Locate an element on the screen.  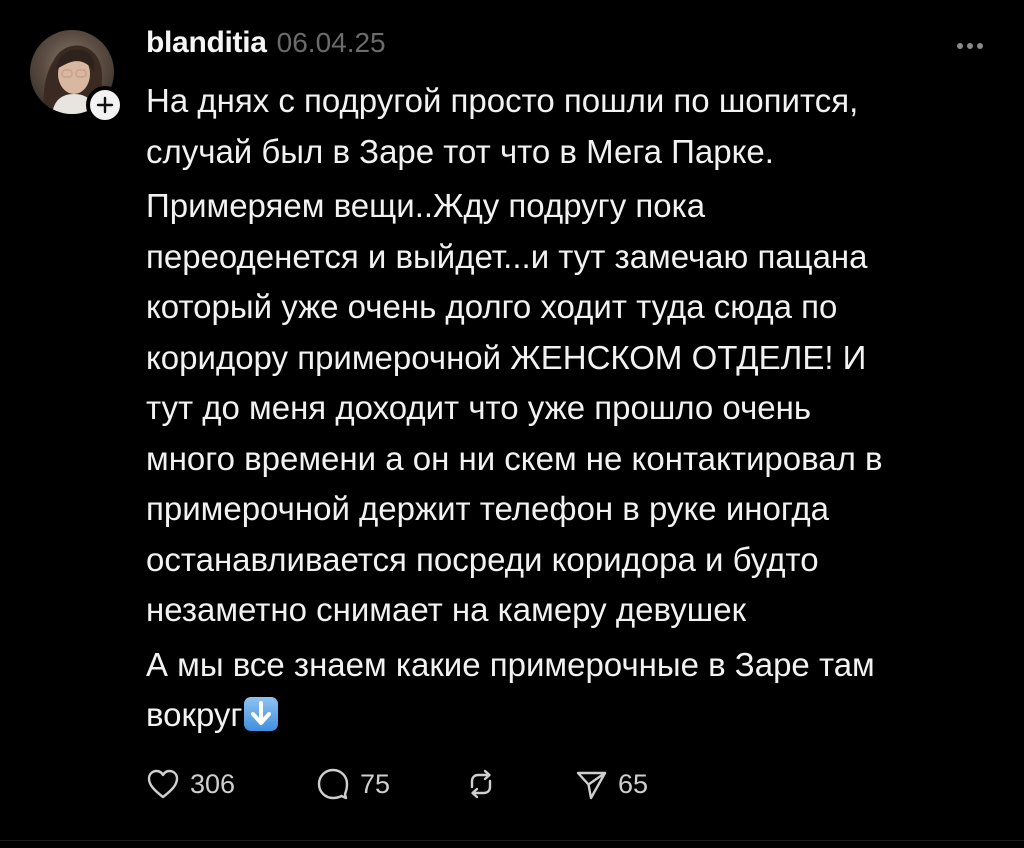
post-header: blanditia 06.04.25 is located at coordinates (266, 46).